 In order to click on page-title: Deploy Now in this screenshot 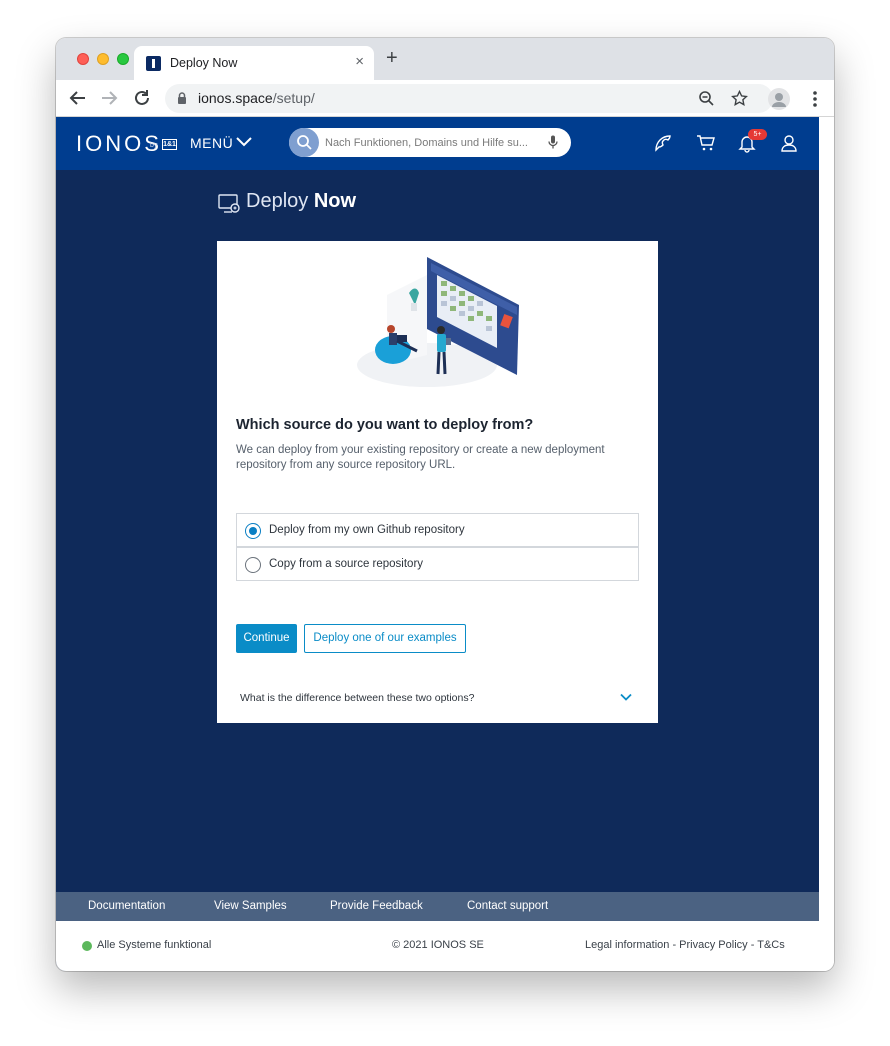, I will do `click(301, 201)`.